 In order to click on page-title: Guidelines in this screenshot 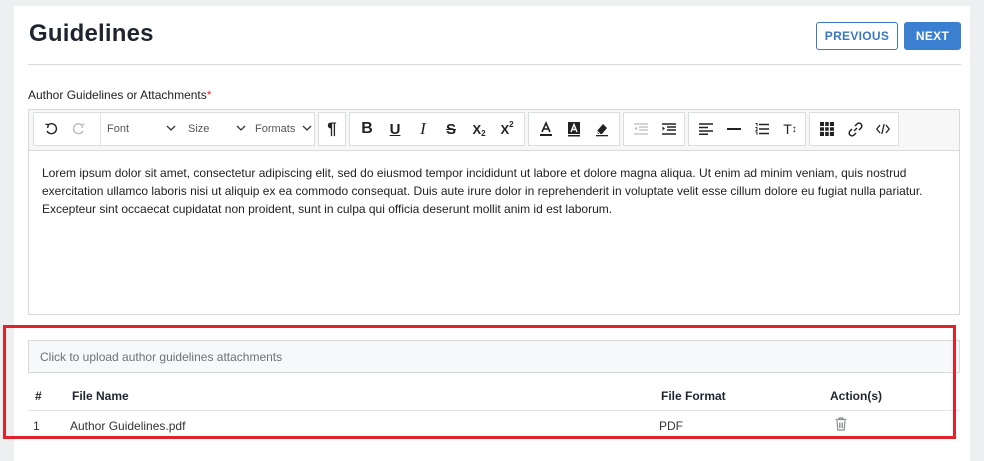, I will do `click(91, 33)`.